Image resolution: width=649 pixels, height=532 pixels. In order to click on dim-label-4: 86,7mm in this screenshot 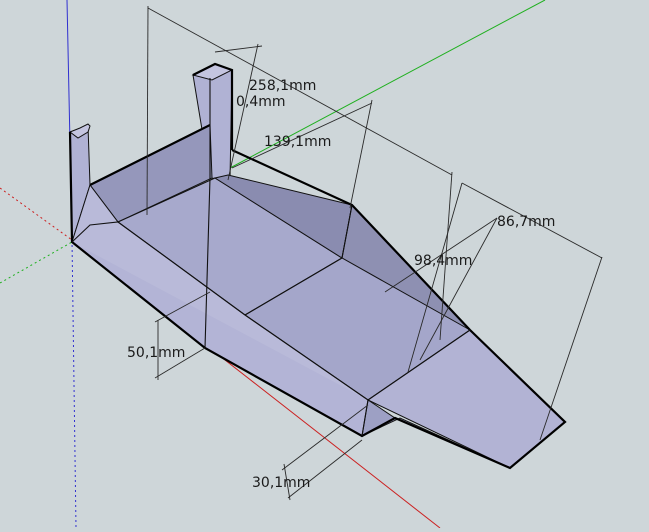, I will do `click(526, 222)`.